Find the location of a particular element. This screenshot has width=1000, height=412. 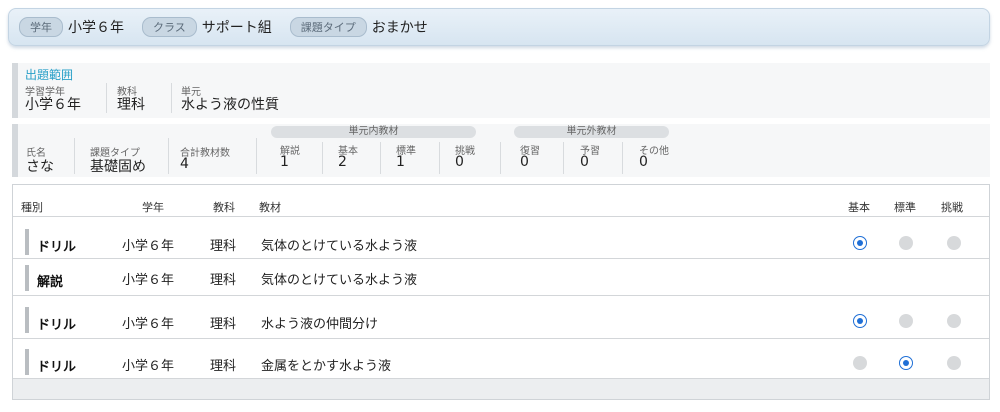

scope-section: 出題範囲 学習学年 小学６年 教科 理科 単元 水よう液の性質 is located at coordinates (501, 90).